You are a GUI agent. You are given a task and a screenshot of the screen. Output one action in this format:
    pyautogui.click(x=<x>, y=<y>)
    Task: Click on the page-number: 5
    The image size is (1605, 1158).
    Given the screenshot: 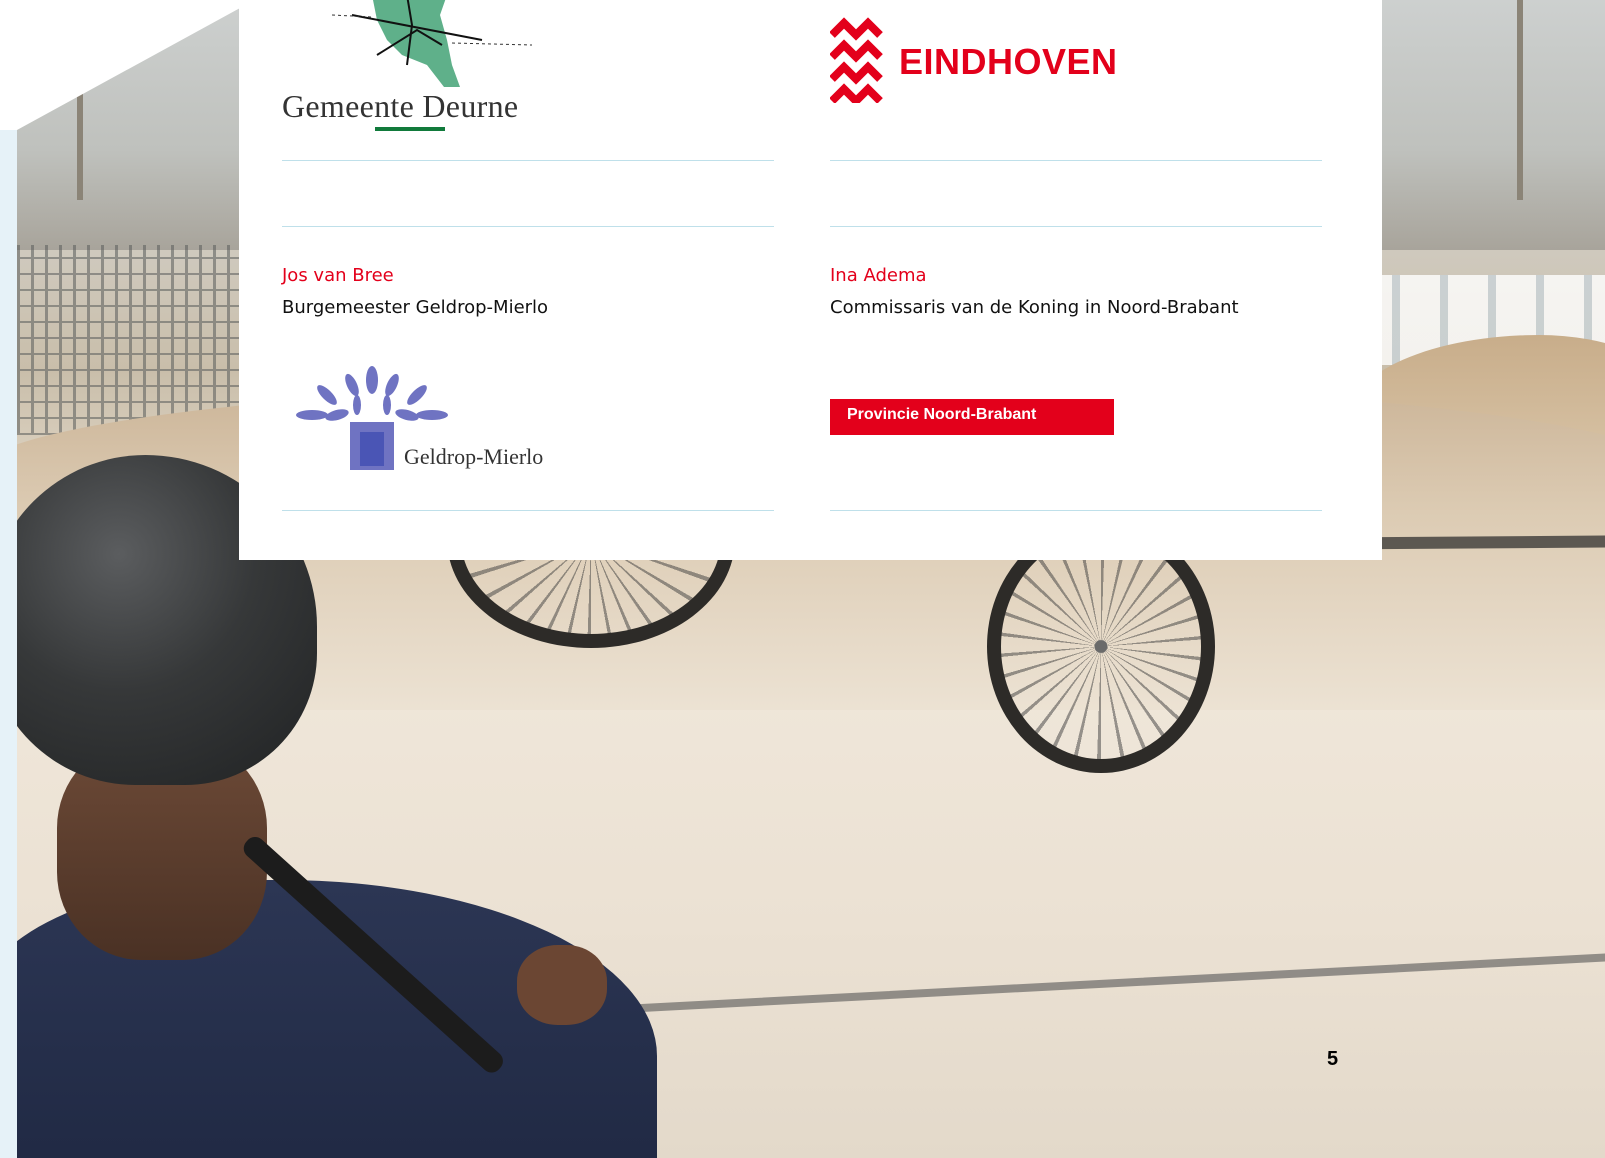 What is the action you would take?
    pyautogui.click(x=1333, y=1059)
    